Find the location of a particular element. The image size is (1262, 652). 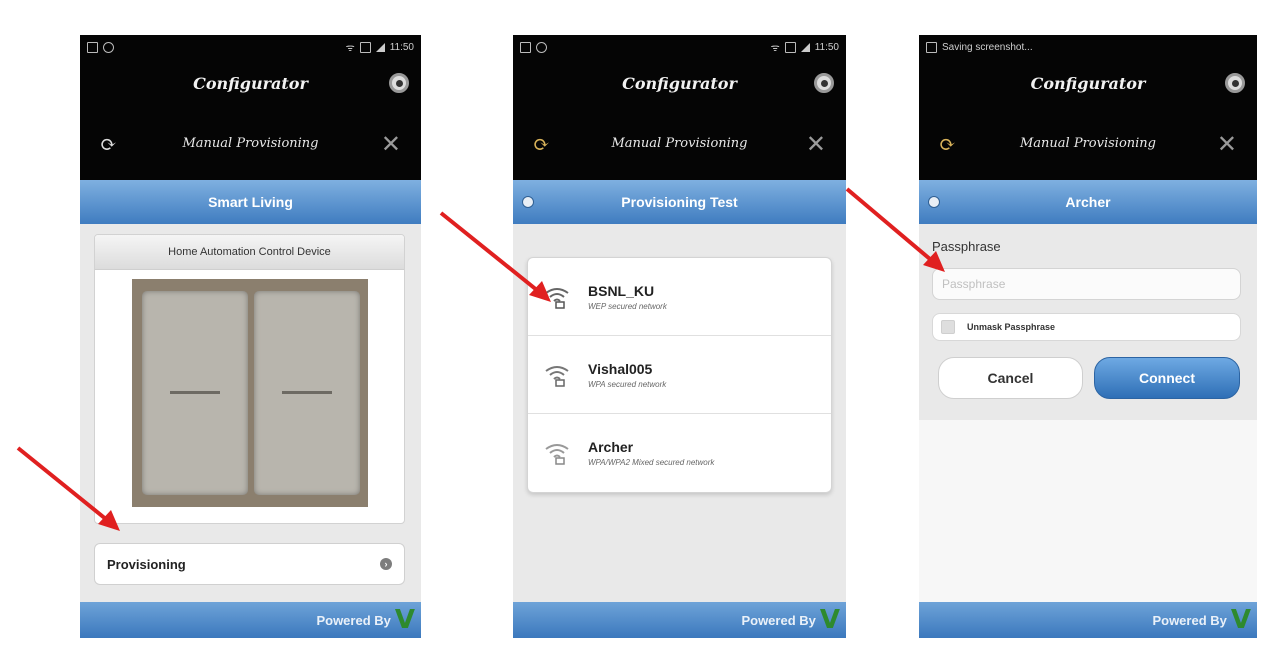

back-icon is located at coordinates (528, 202).